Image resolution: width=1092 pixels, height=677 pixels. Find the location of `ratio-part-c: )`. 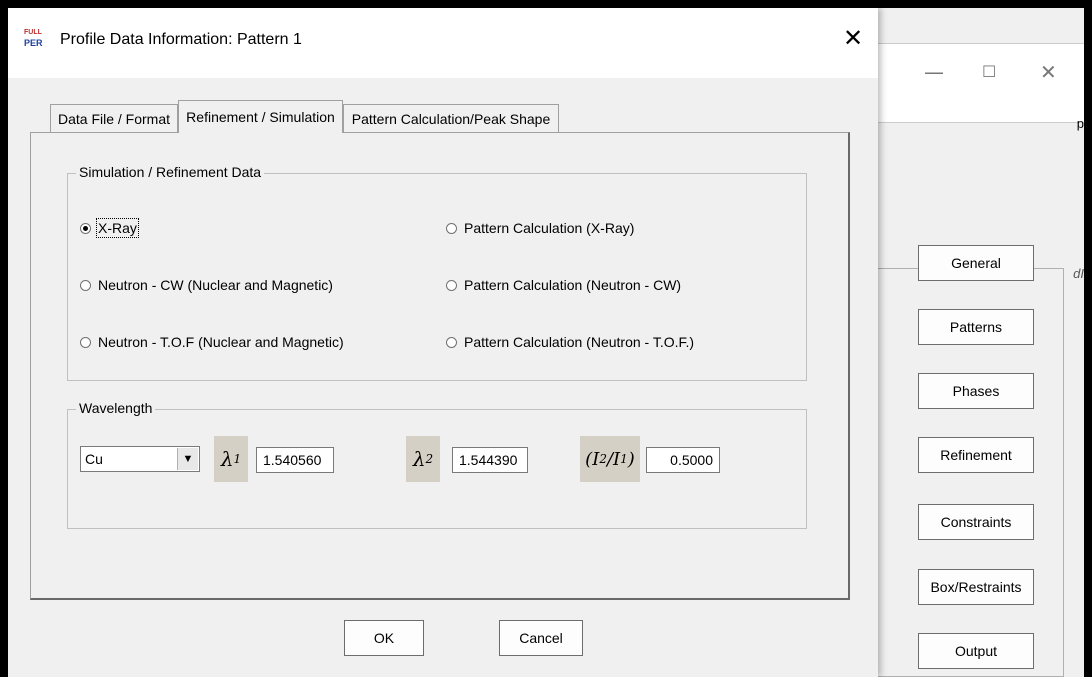

ratio-part-c: ) is located at coordinates (631, 459).